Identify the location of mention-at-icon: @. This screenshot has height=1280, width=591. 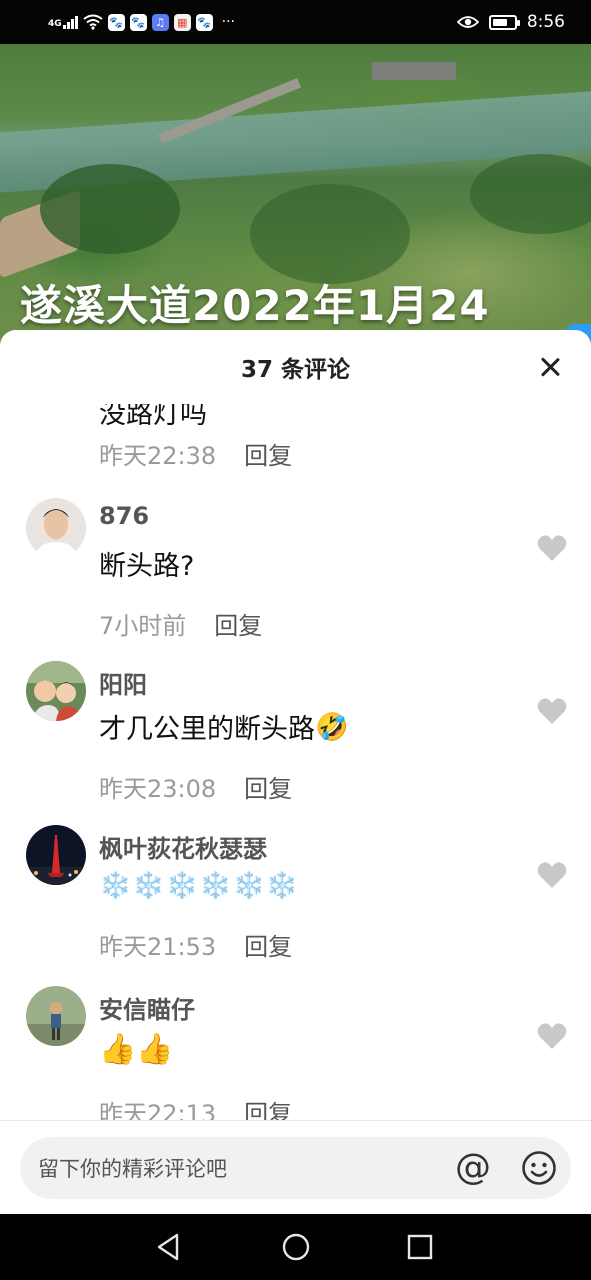
(473, 1169).